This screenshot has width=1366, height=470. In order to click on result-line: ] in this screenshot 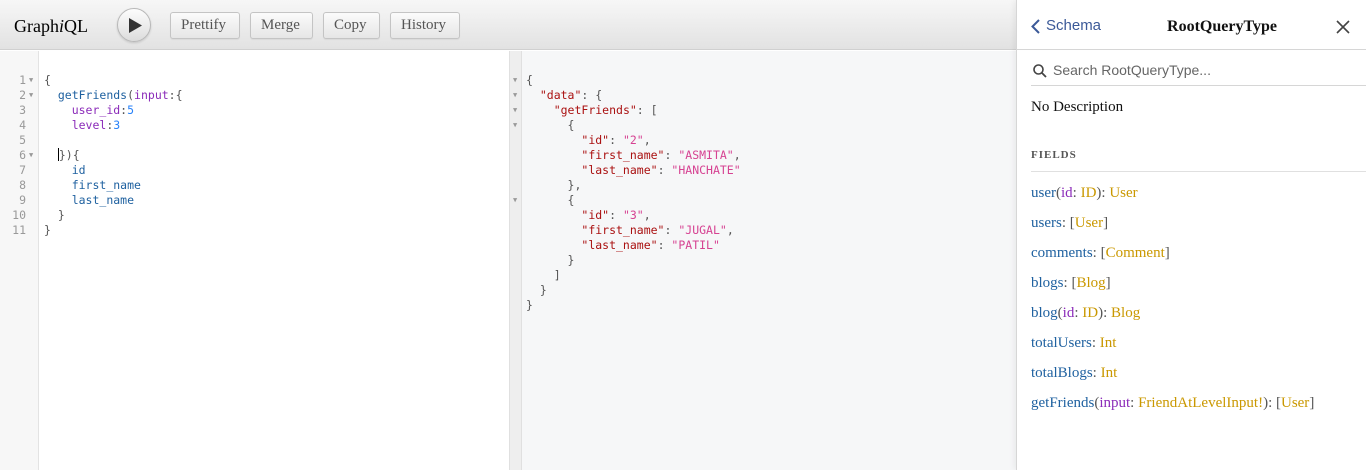, I will do `click(543, 275)`.